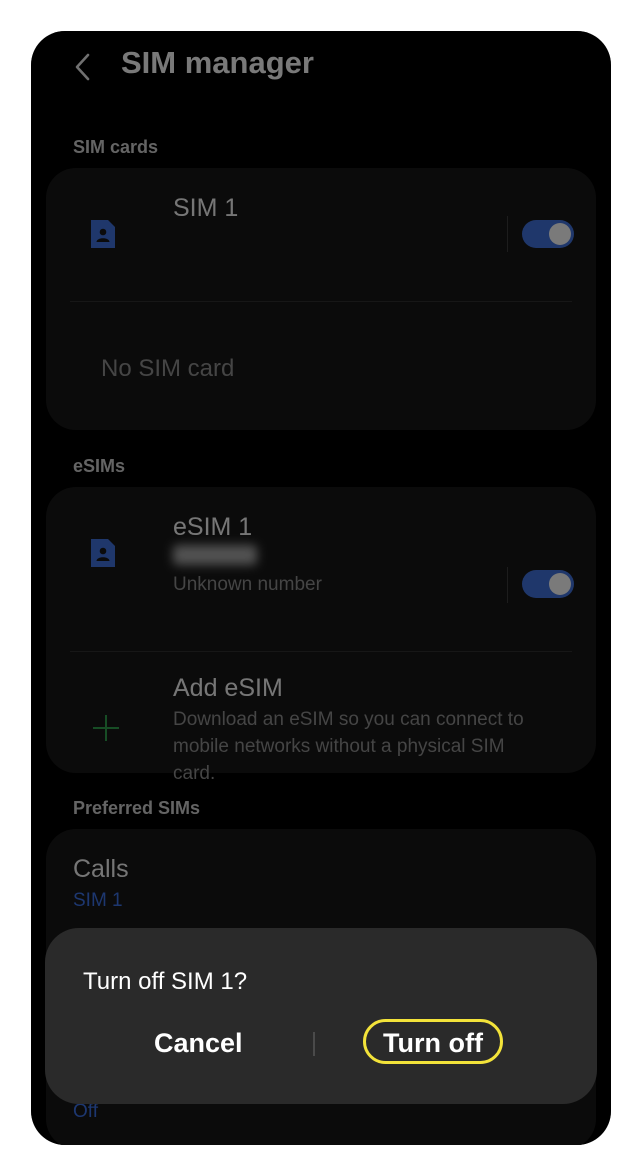  I want to click on turn-off-highlight-ring, so click(433, 1041).